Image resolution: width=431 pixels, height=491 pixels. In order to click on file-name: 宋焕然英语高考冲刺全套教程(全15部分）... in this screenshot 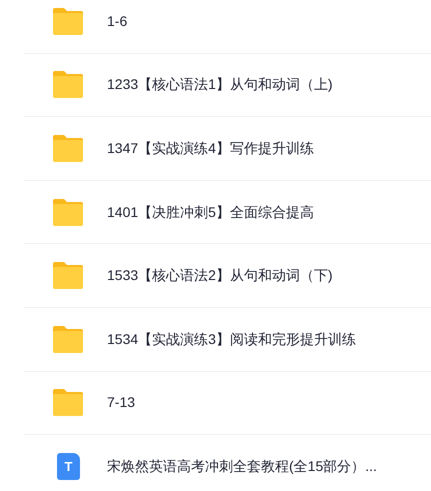, I will do `click(242, 467)`.